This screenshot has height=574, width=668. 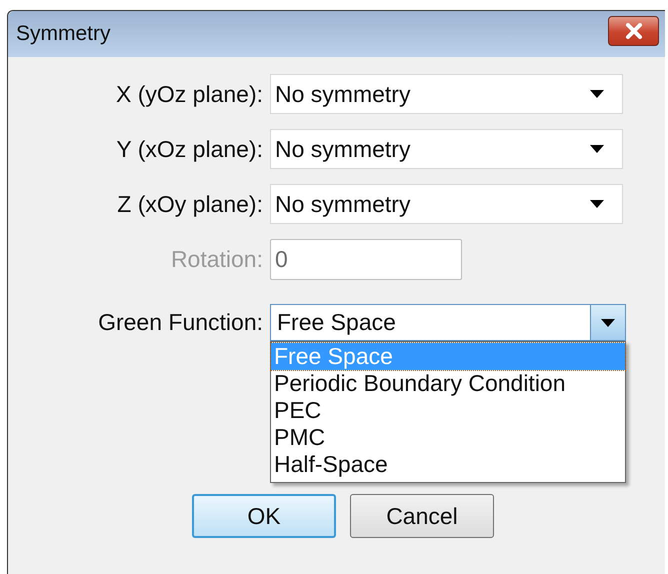 What do you see at coordinates (189, 149) in the screenshot?
I see `field-label: Y (xOz plane):` at bounding box center [189, 149].